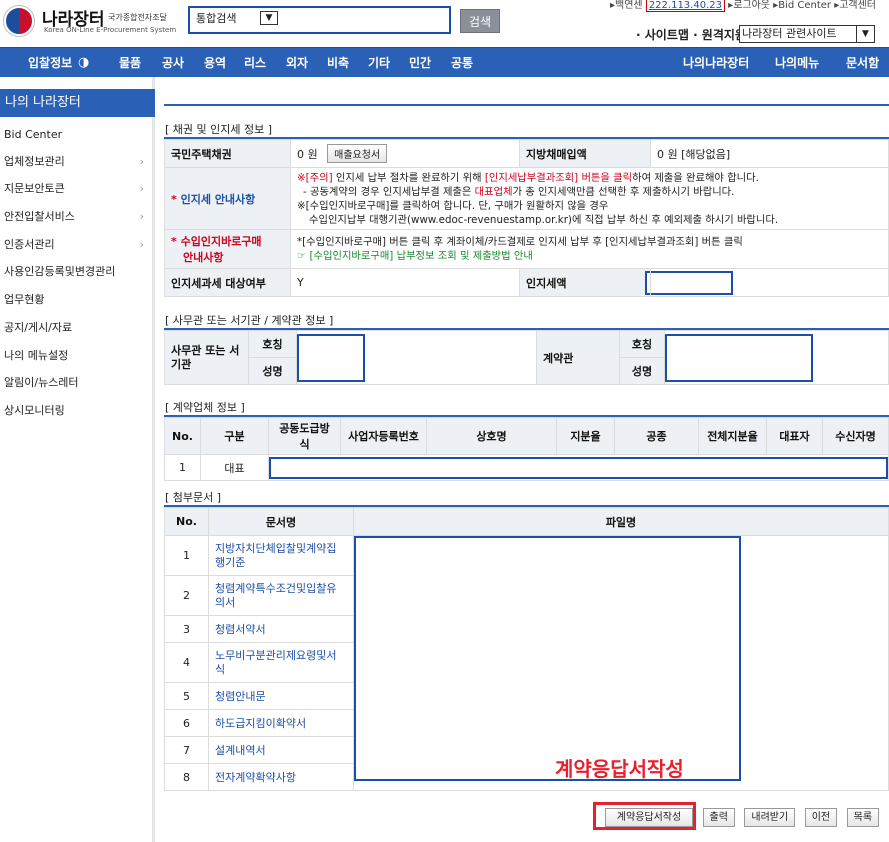 This screenshot has height=842, width=889. I want to click on sidebar-item-newsletter: 알림이/뉴스레터, so click(76, 382).